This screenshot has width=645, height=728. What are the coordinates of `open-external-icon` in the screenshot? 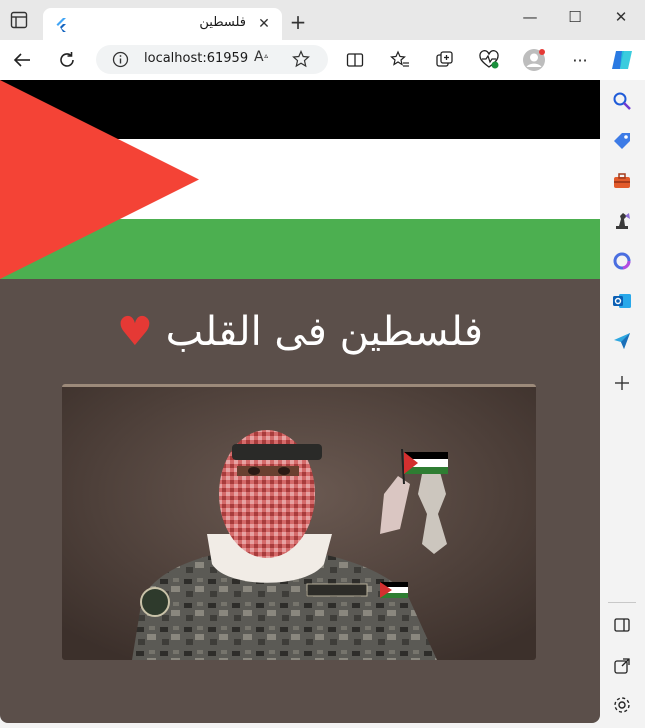 It's located at (622, 666).